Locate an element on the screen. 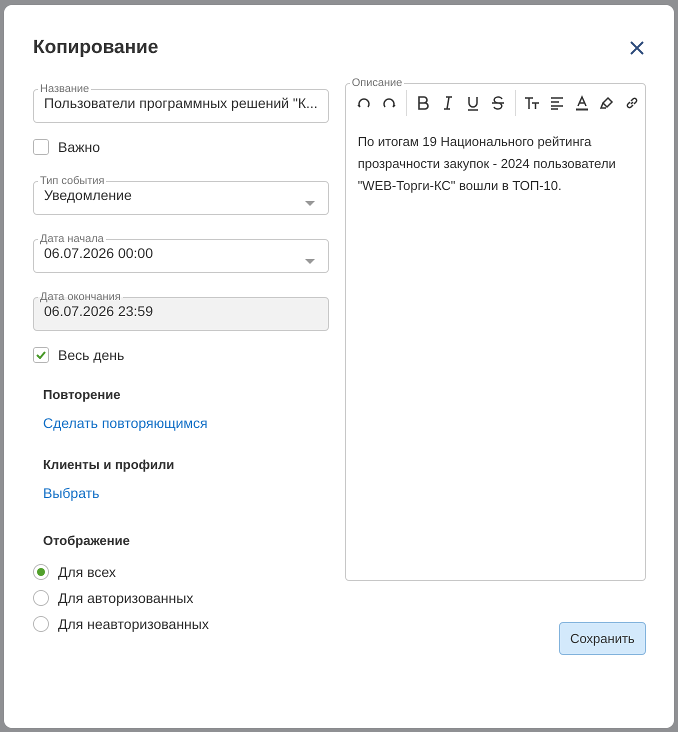 This screenshot has width=678, height=732. field-value: 06.07.2026 23:59 is located at coordinates (98, 311).